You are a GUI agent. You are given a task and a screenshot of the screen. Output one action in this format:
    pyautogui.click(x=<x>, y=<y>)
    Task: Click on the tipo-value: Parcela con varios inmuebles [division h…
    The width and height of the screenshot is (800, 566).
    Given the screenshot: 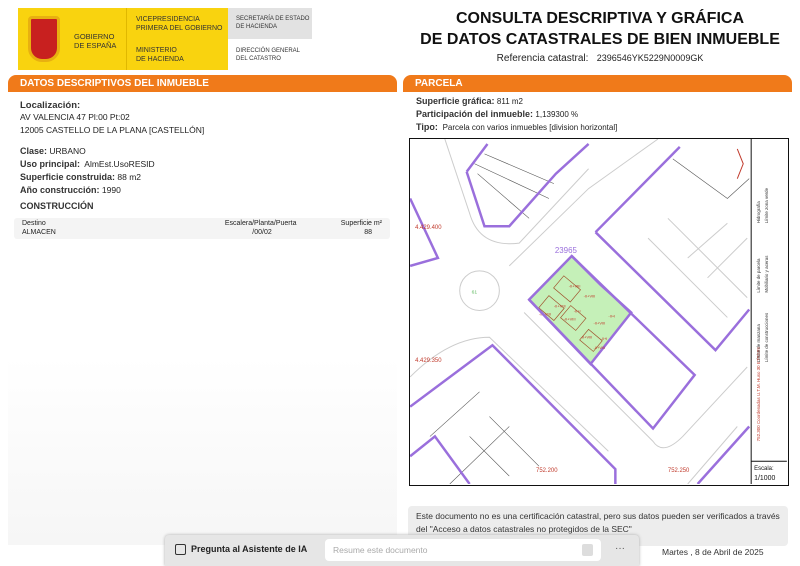 What is the action you would take?
    pyautogui.click(x=530, y=127)
    